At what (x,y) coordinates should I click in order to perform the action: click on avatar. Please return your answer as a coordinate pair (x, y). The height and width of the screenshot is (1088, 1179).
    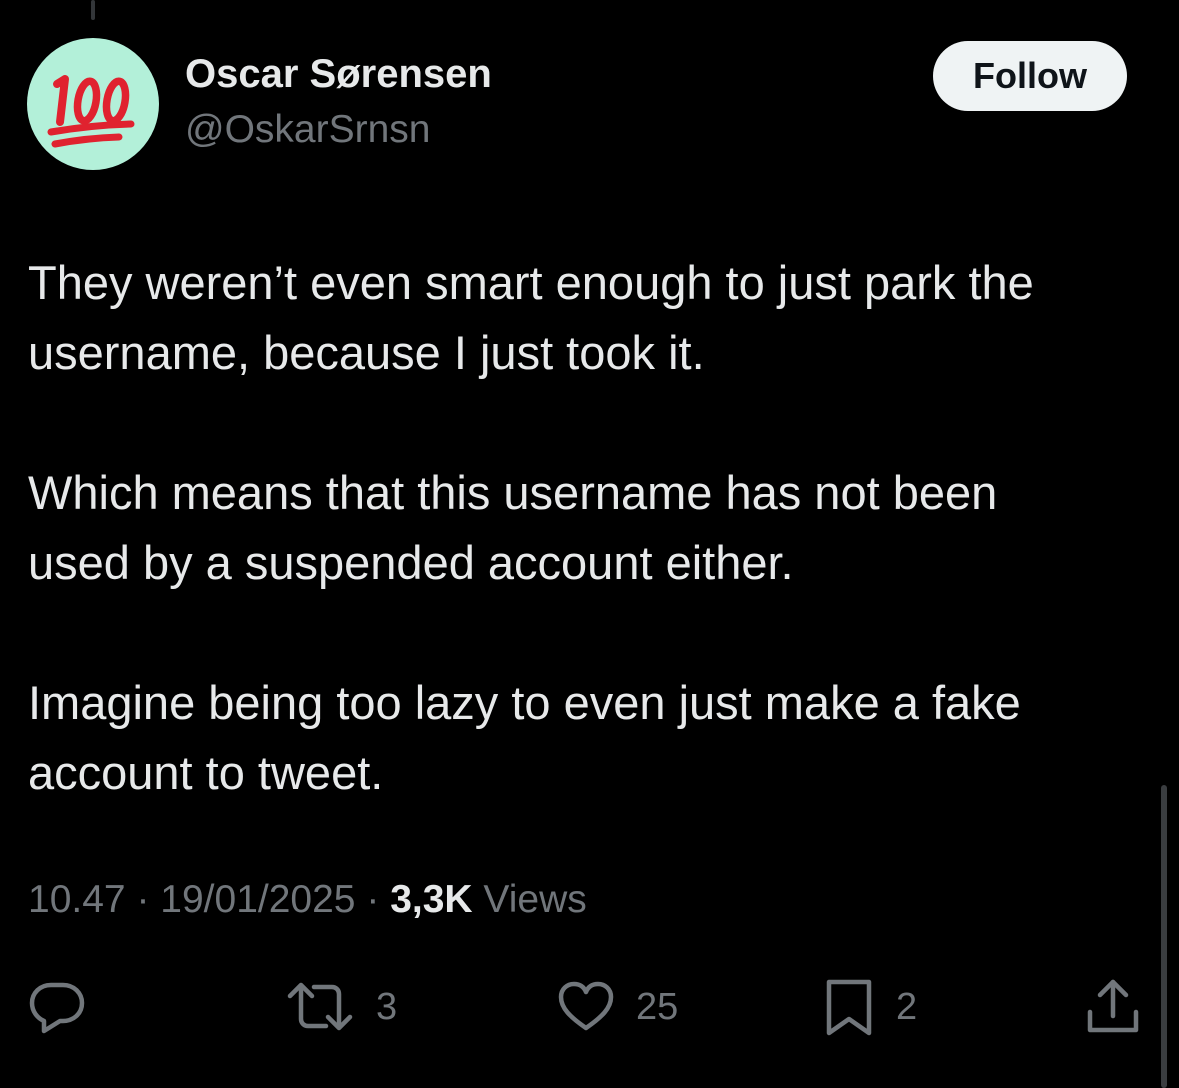
    Looking at the image, I should click on (93, 104).